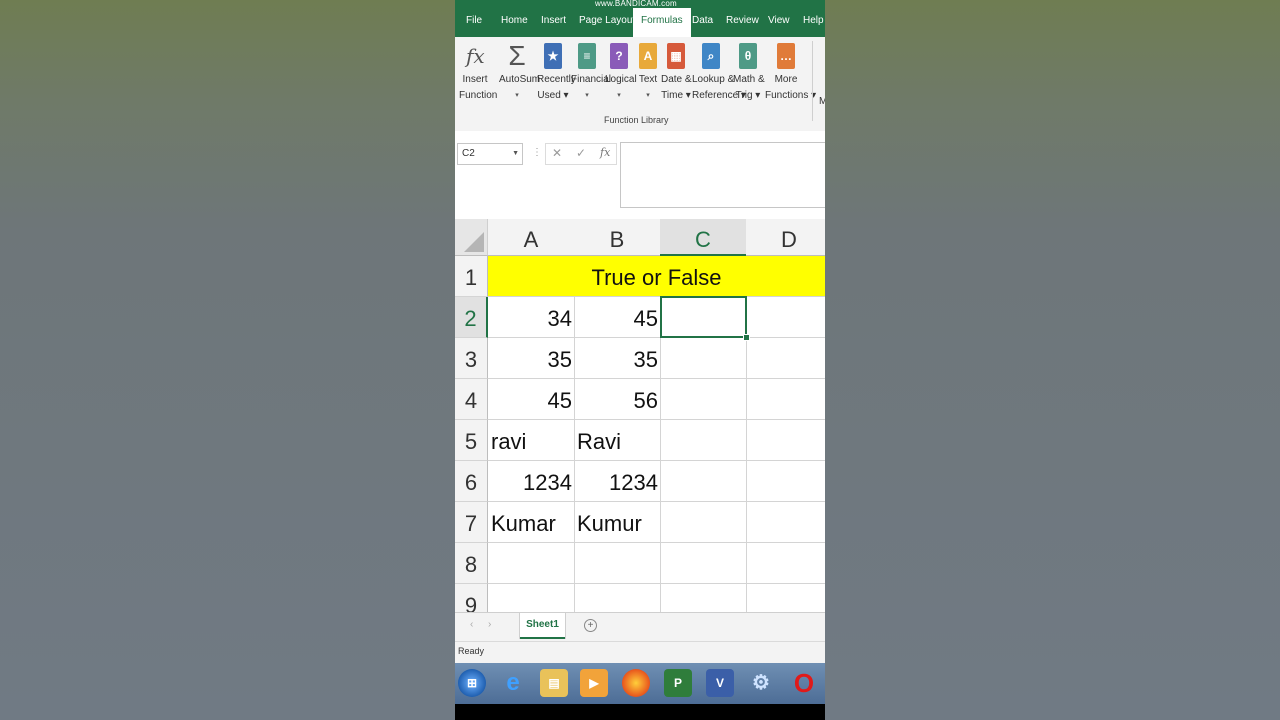 This screenshot has width=1280, height=720. I want to click on tab-data: Data, so click(702, 24).